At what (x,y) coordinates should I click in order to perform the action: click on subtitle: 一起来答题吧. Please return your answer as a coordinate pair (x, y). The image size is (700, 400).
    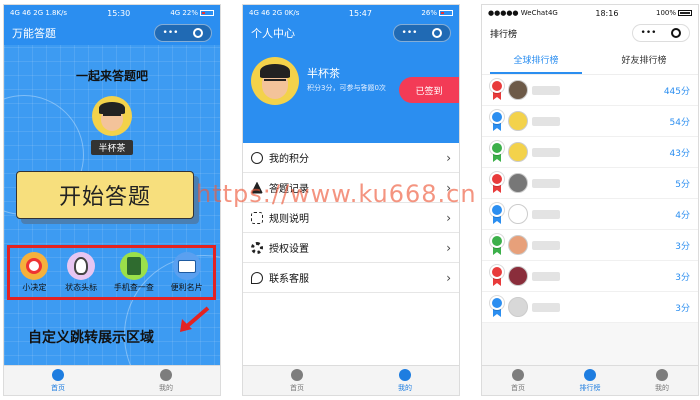
    Looking at the image, I should click on (111, 76).